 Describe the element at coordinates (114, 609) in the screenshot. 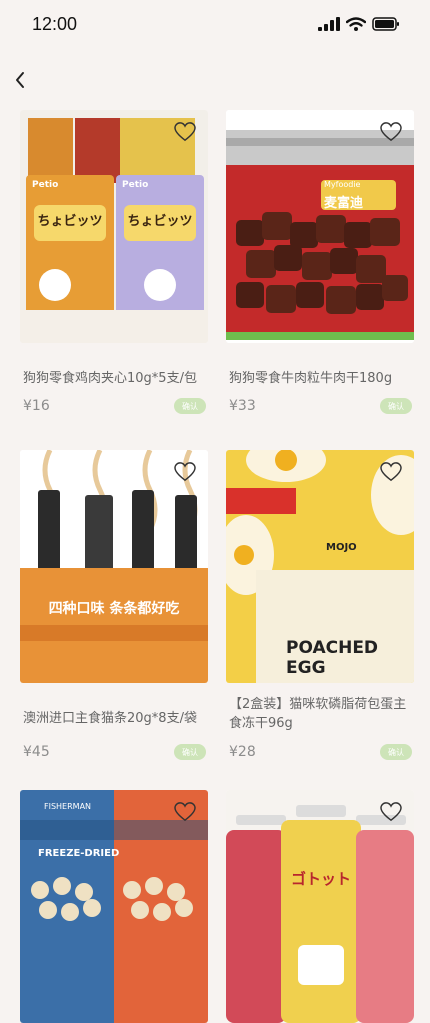

I see `product-image-text: 四种口味 条条都好吃` at that location.